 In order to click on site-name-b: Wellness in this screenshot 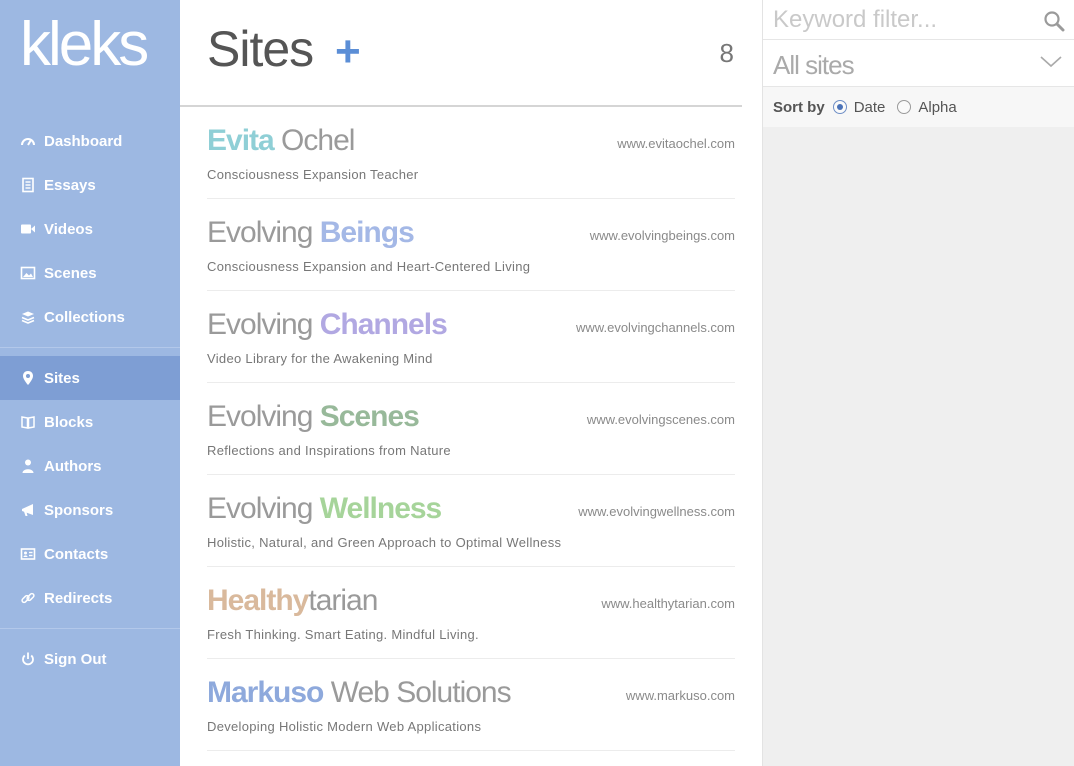, I will do `click(381, 508)`.